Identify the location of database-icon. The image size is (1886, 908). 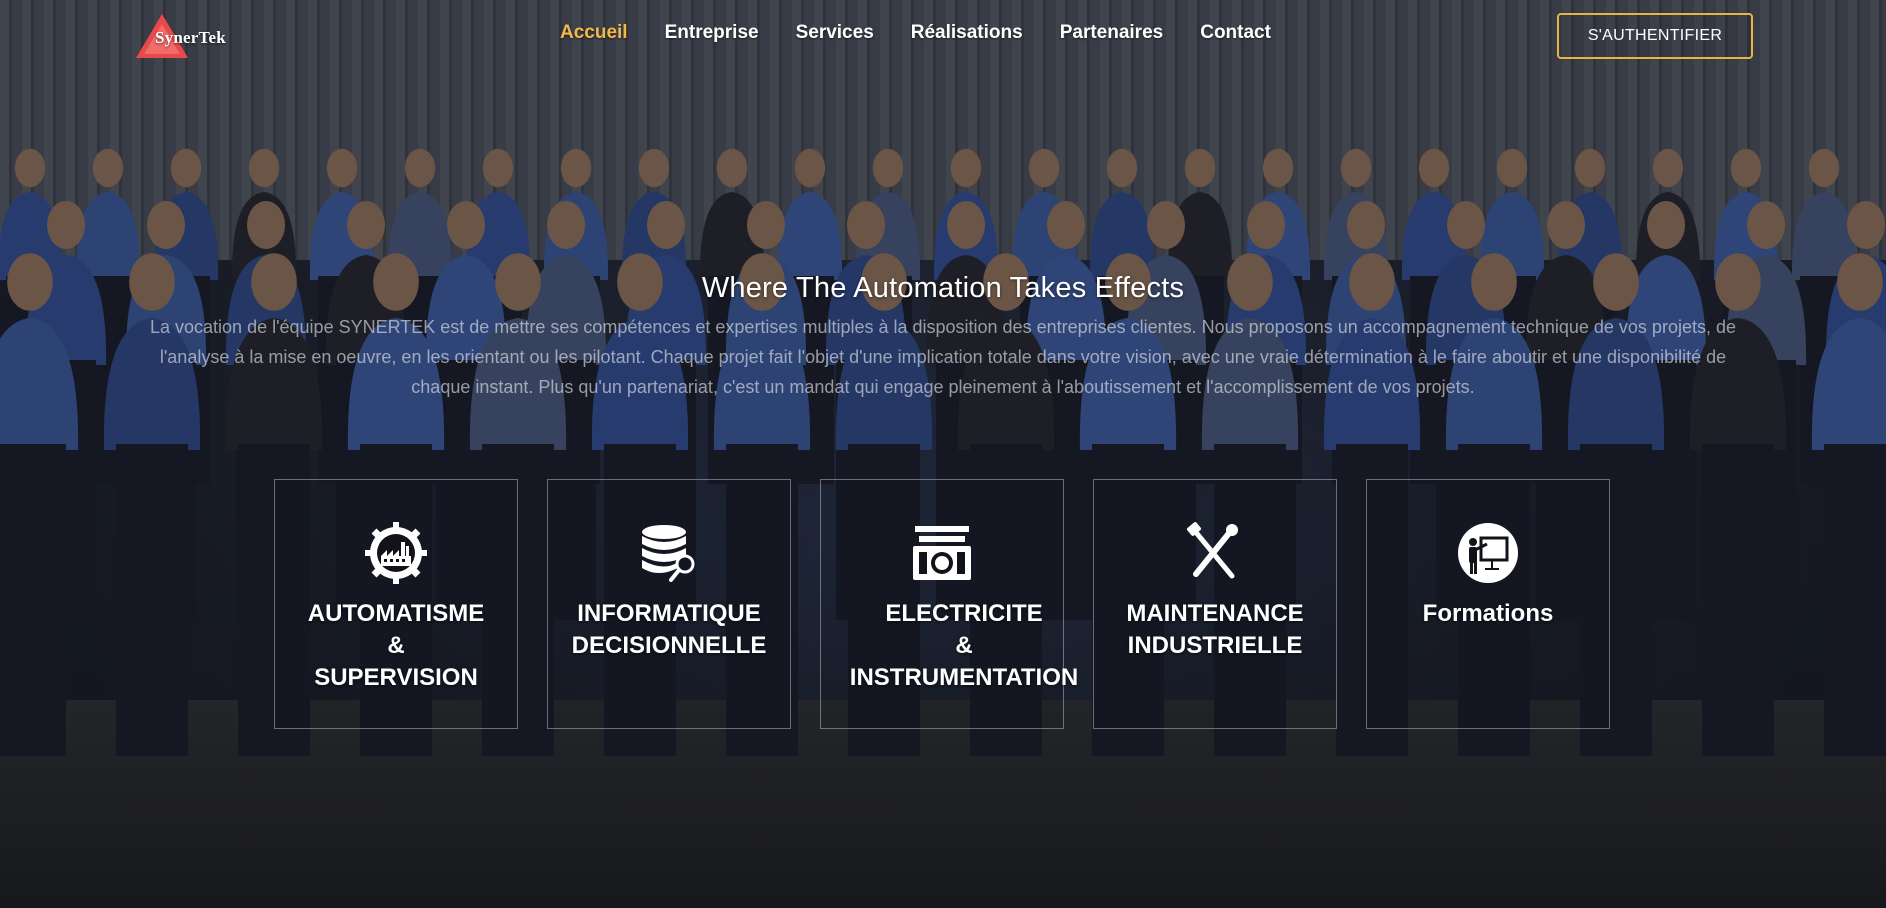
(669, 553).